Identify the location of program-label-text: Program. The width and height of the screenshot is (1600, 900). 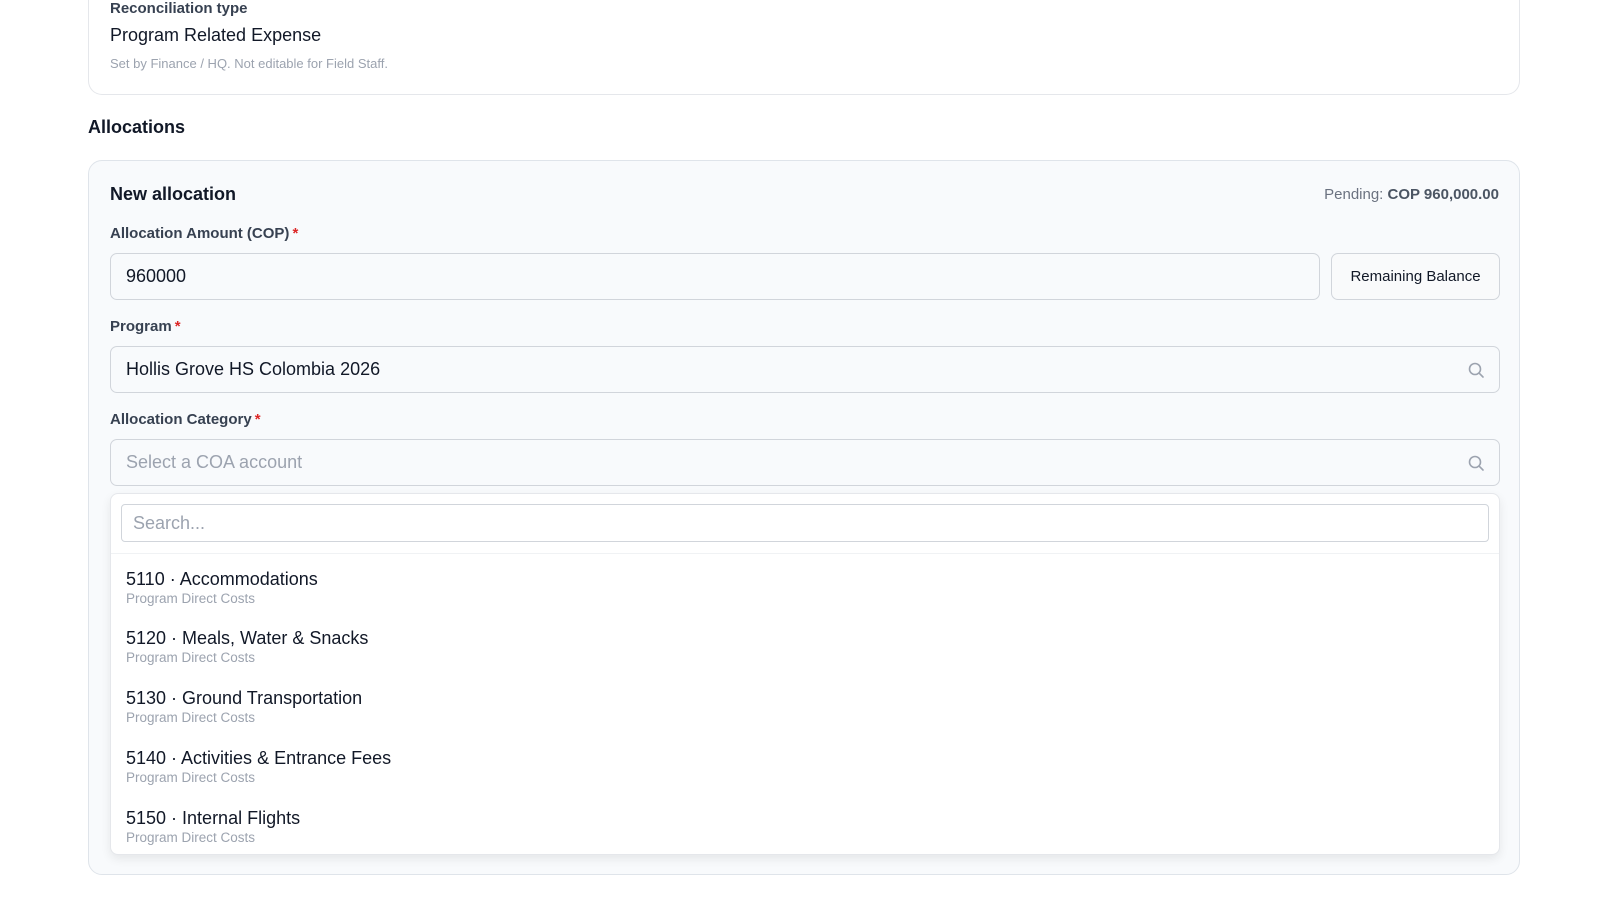
(141, 326).